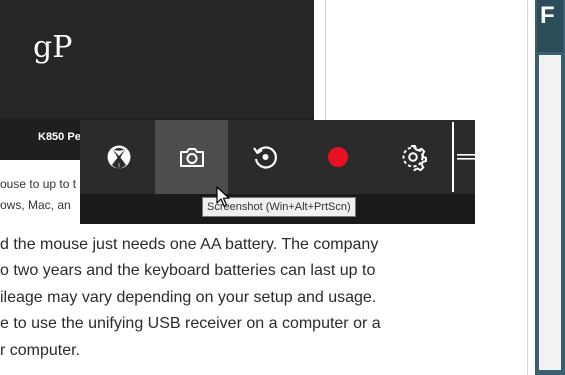 Image resolution: width=565 pixels, height=375 pixels. I want to click on sidebar-strip: F, so click(550, 187).